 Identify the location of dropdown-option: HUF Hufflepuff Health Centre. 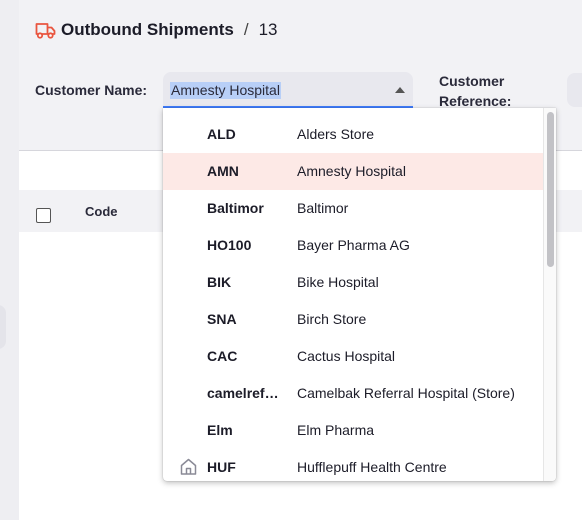
(353, 465).